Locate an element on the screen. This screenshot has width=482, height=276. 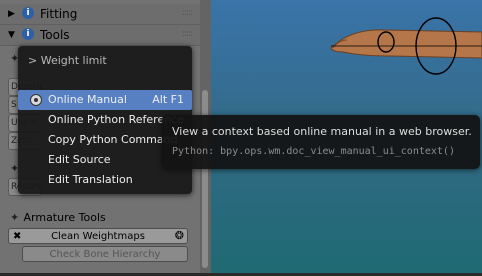
armature-tools-label: Armature Tools is located at coordinates (64, 217).